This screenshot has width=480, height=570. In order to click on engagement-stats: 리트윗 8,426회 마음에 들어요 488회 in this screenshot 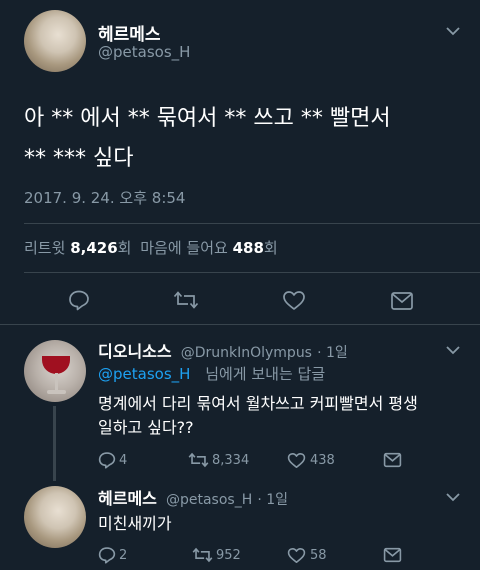, I will do `click(151, 247)`.